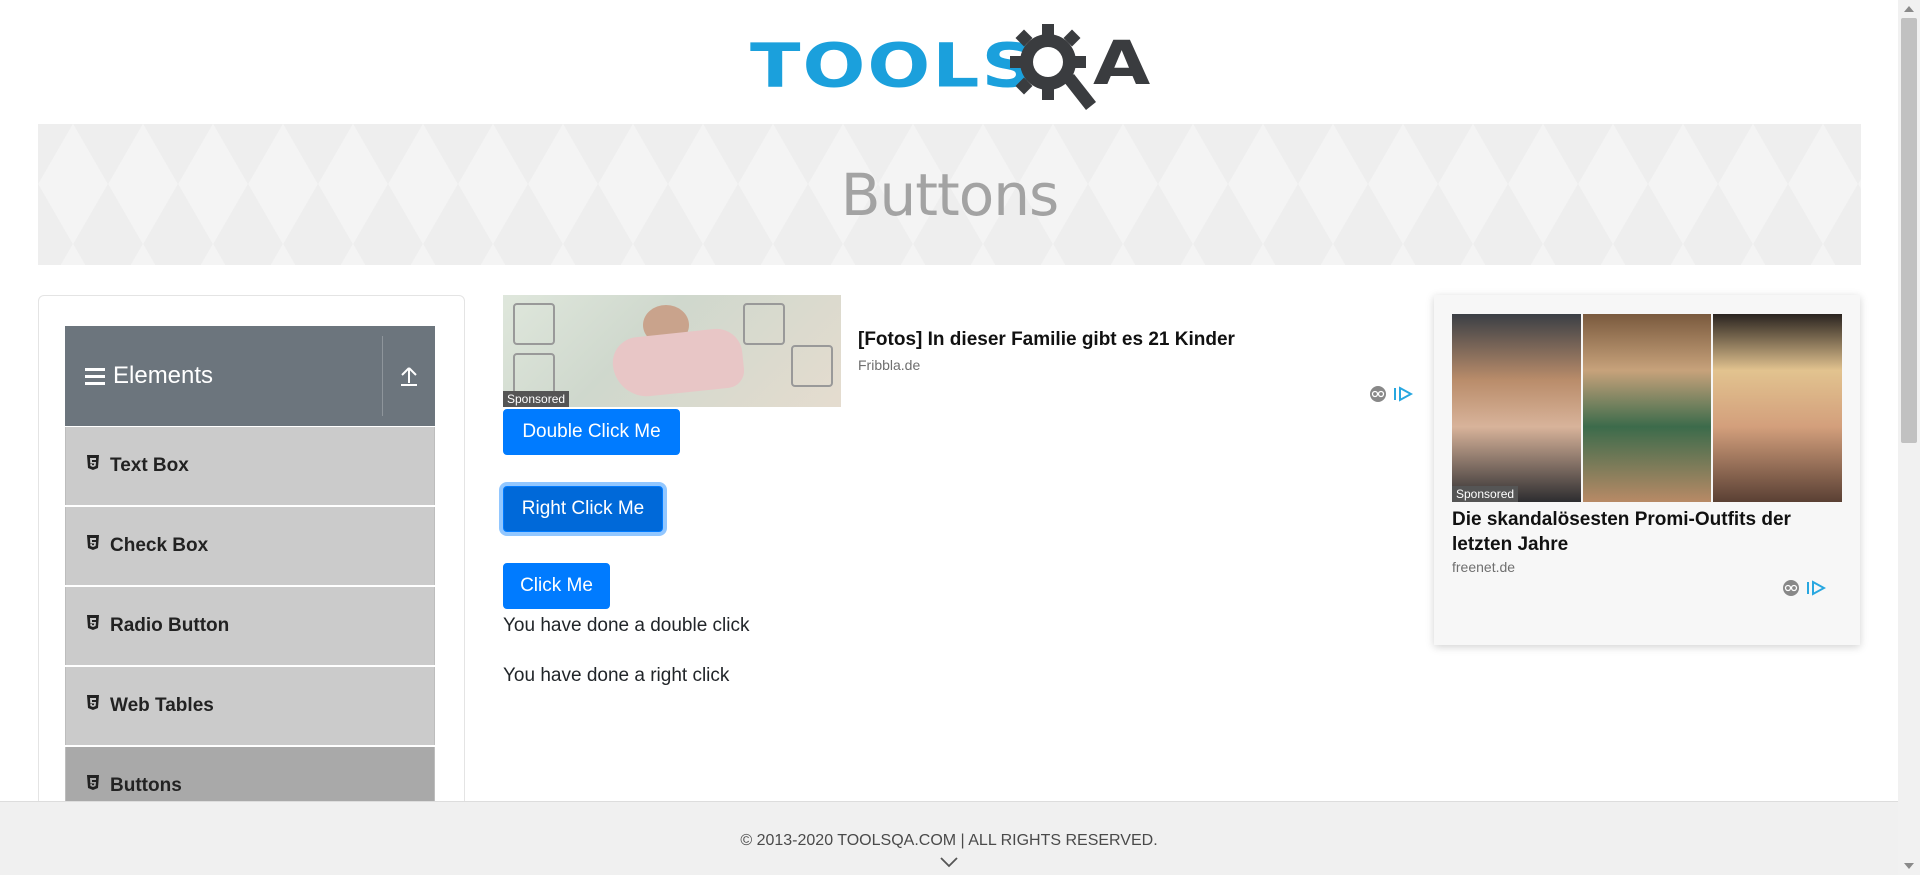 This screenshot has height=875, width=1920. Describe the element at coordinates (250, 626) in the screenshot. I see `sidebar-item-radio-button: Radio Button` at that location.